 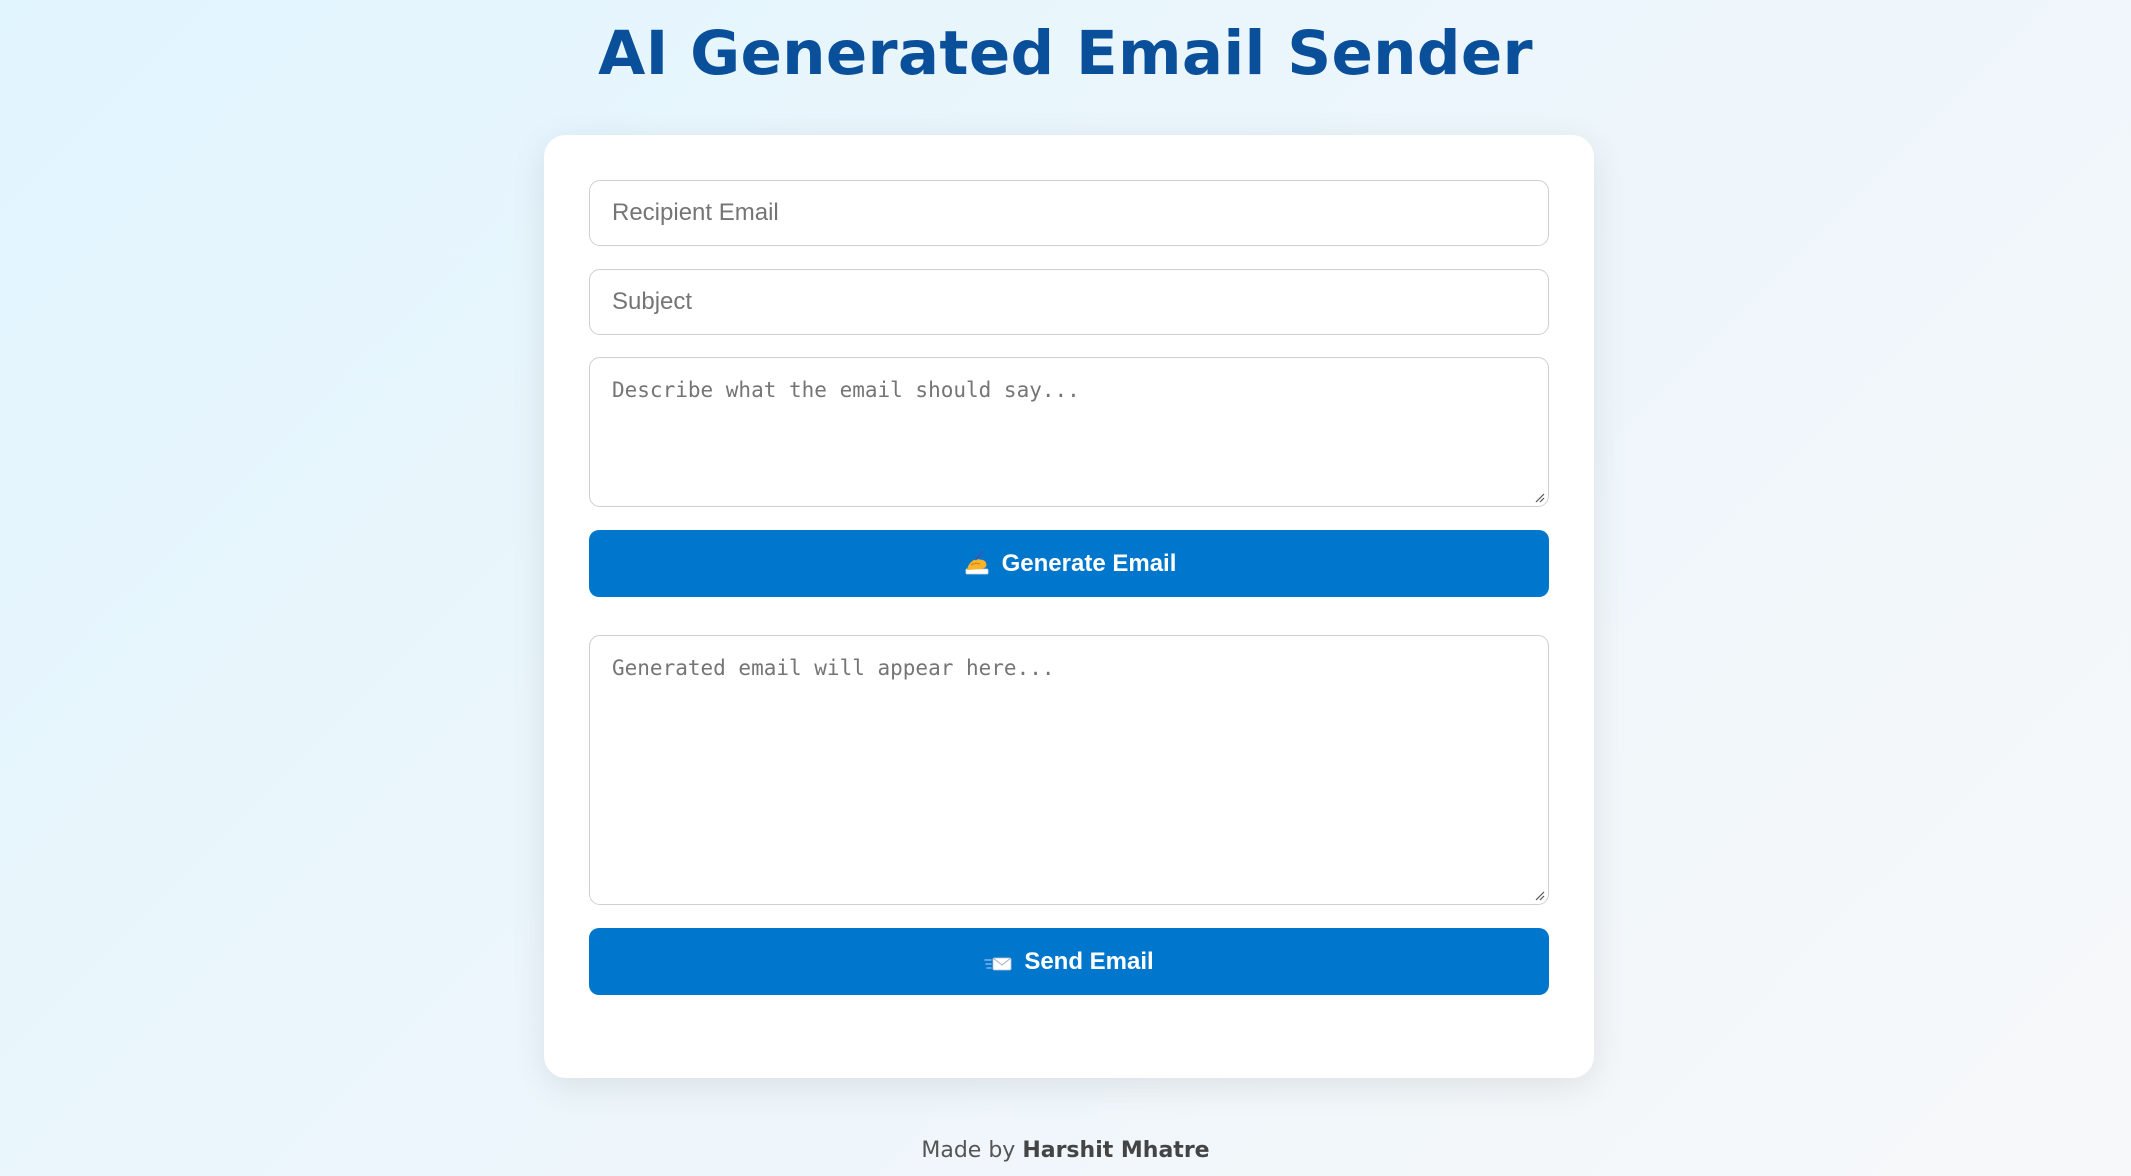 What do you see at coordinates (1069, 213) in the screenshot?
I see `recipient-email-input: Recipient Email` at bounding box center [1069, 213].